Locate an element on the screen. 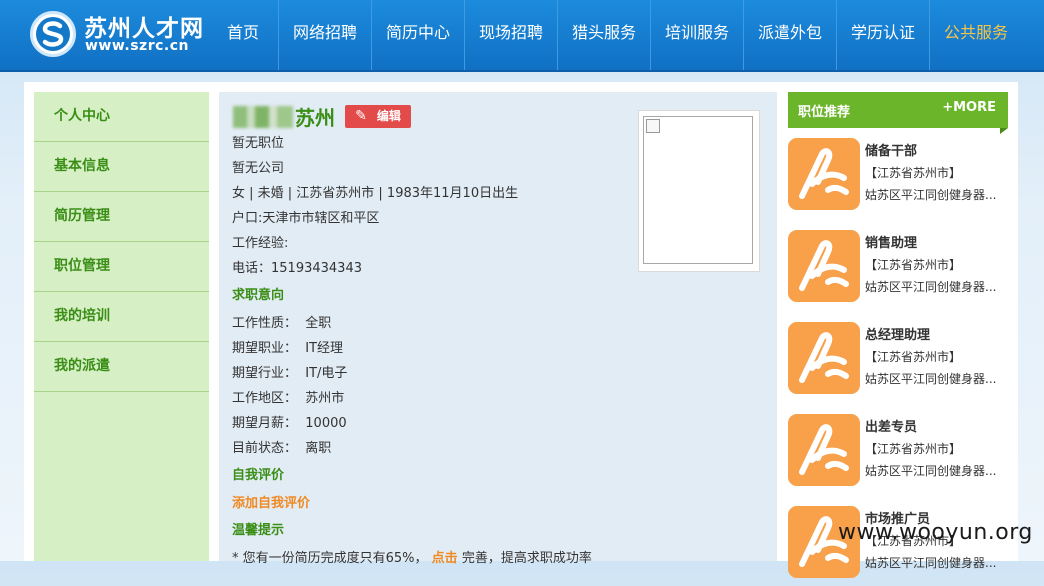  intent-value: 离职 is located at coordinates (318, 448).